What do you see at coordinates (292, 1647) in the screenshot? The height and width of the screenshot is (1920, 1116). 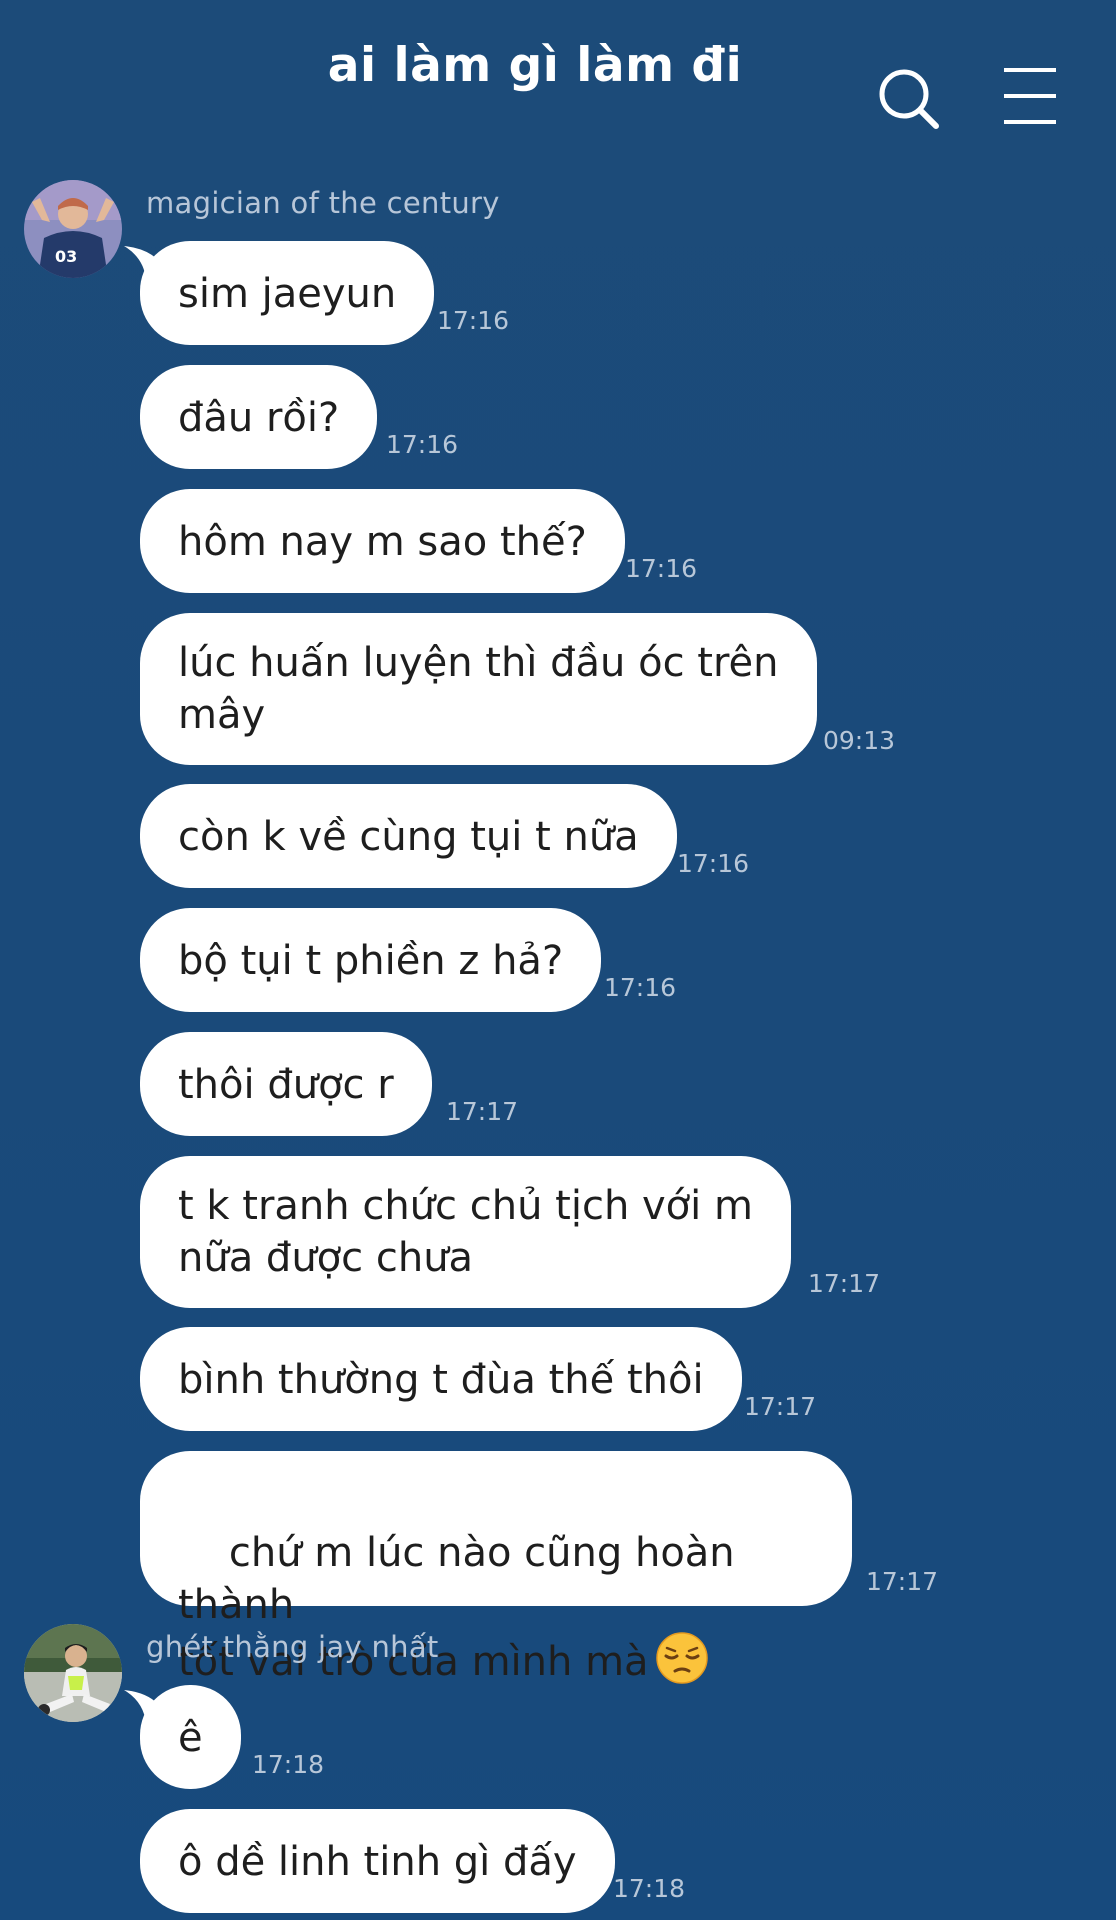 I see `sender-name: ghét thằng jay nhất` at bounding box center [292, 1647].